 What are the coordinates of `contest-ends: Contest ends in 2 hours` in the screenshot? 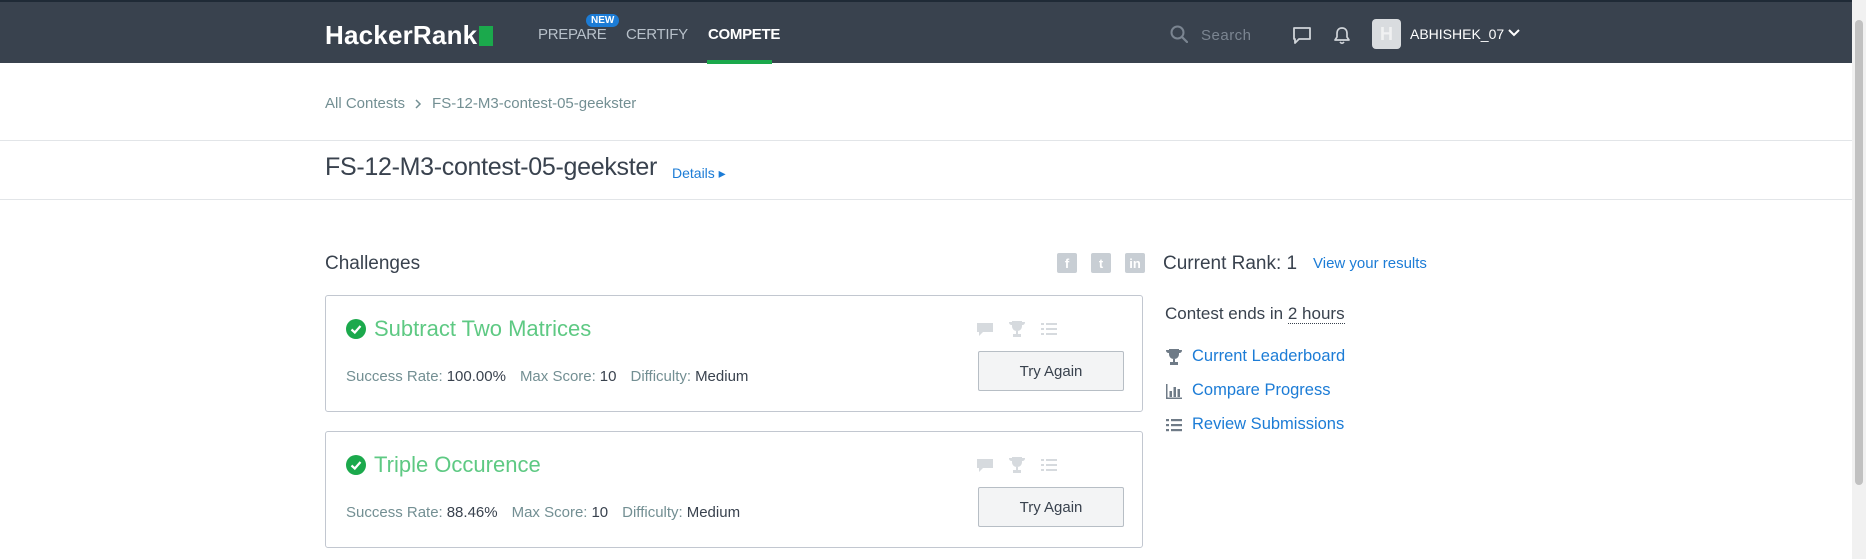 It's located at (1255, 314).